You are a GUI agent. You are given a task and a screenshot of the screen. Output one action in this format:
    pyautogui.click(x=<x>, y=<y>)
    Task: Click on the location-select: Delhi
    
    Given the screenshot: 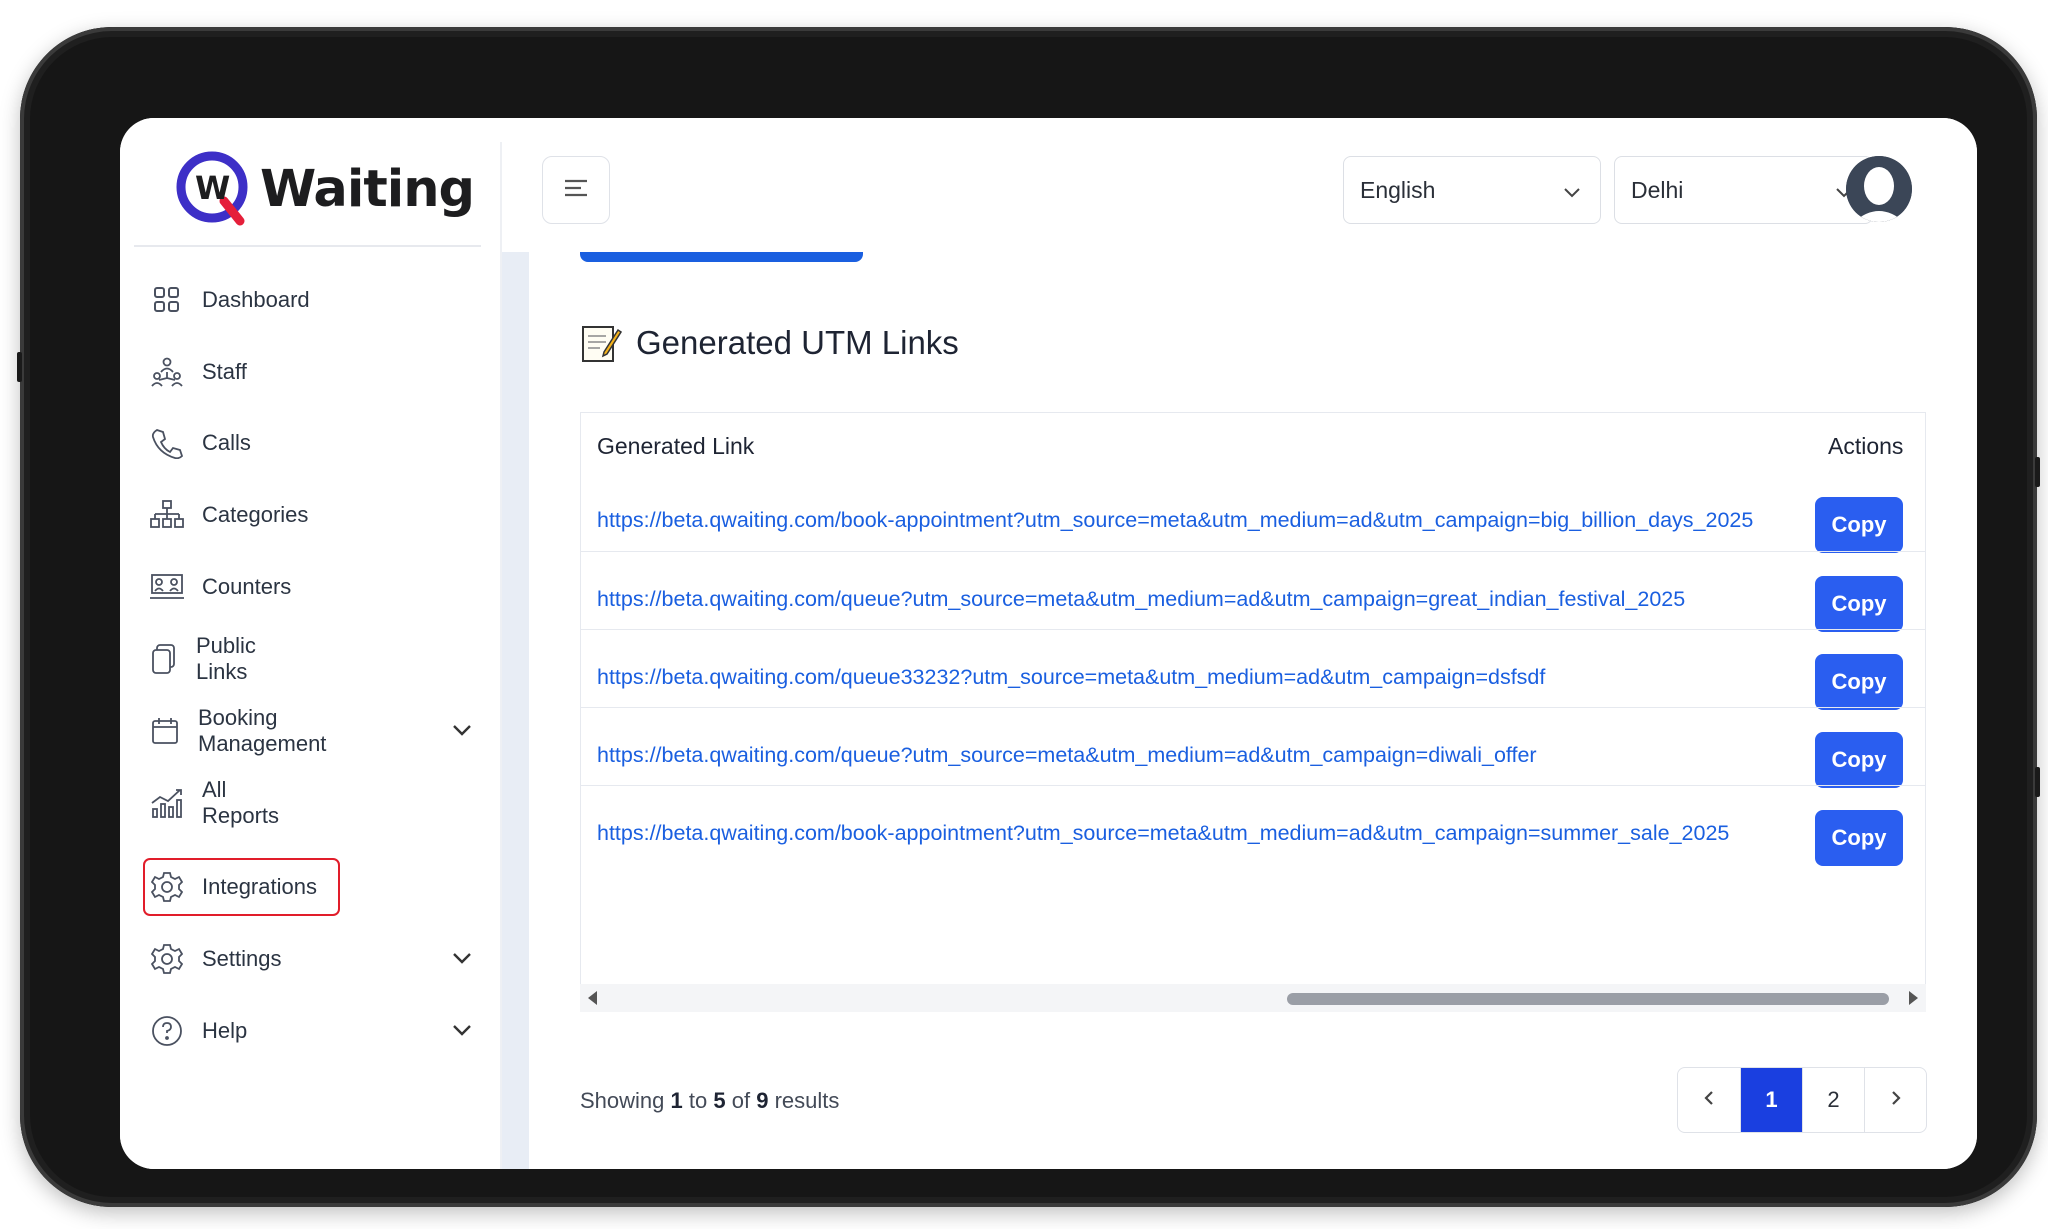 What is the action you would take?
    pyautogui.click(x=1743, y=190)
    